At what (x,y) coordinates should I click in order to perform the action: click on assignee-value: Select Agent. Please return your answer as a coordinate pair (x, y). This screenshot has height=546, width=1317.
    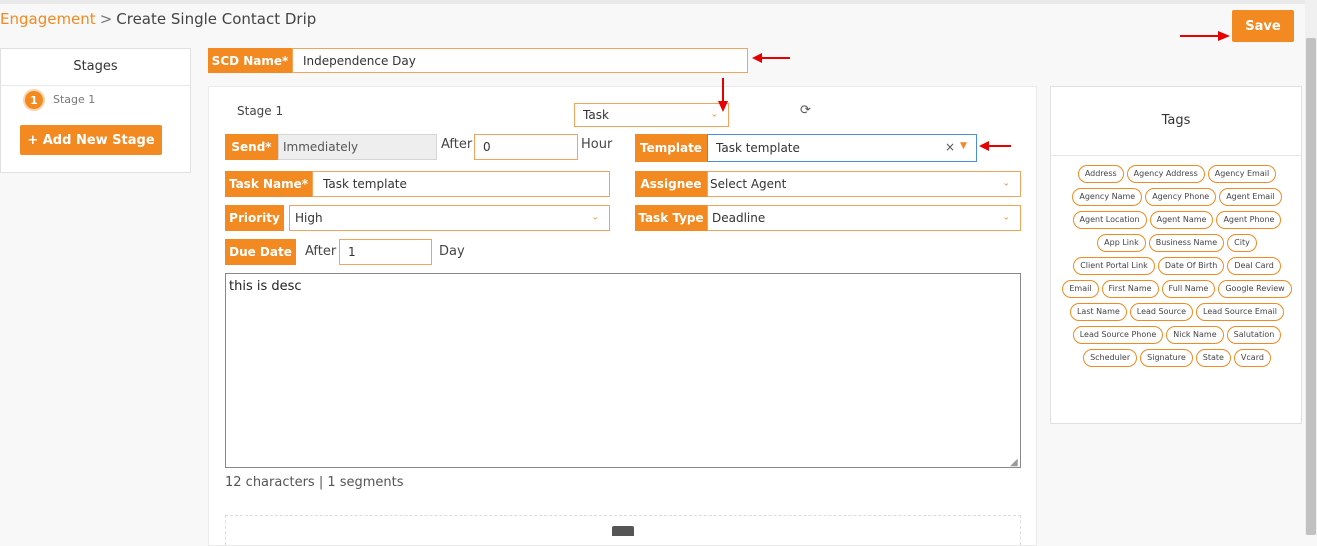
    Looking at the image, I should click on (748, 184).